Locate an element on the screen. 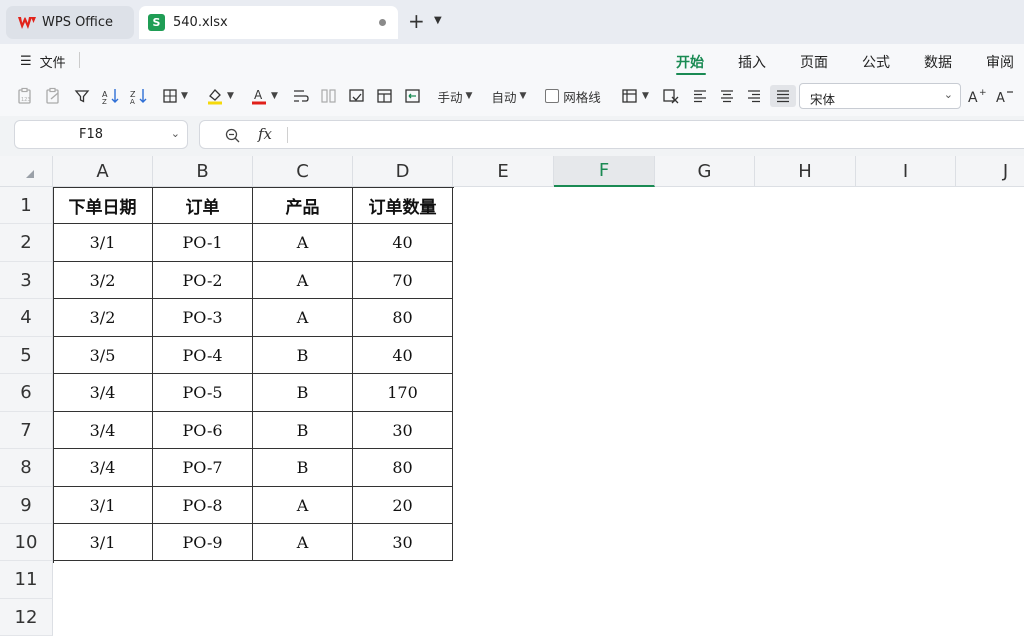 This screenshot has width=1024, height=639. fit-columns-icon is located at coordinates (413, 96).